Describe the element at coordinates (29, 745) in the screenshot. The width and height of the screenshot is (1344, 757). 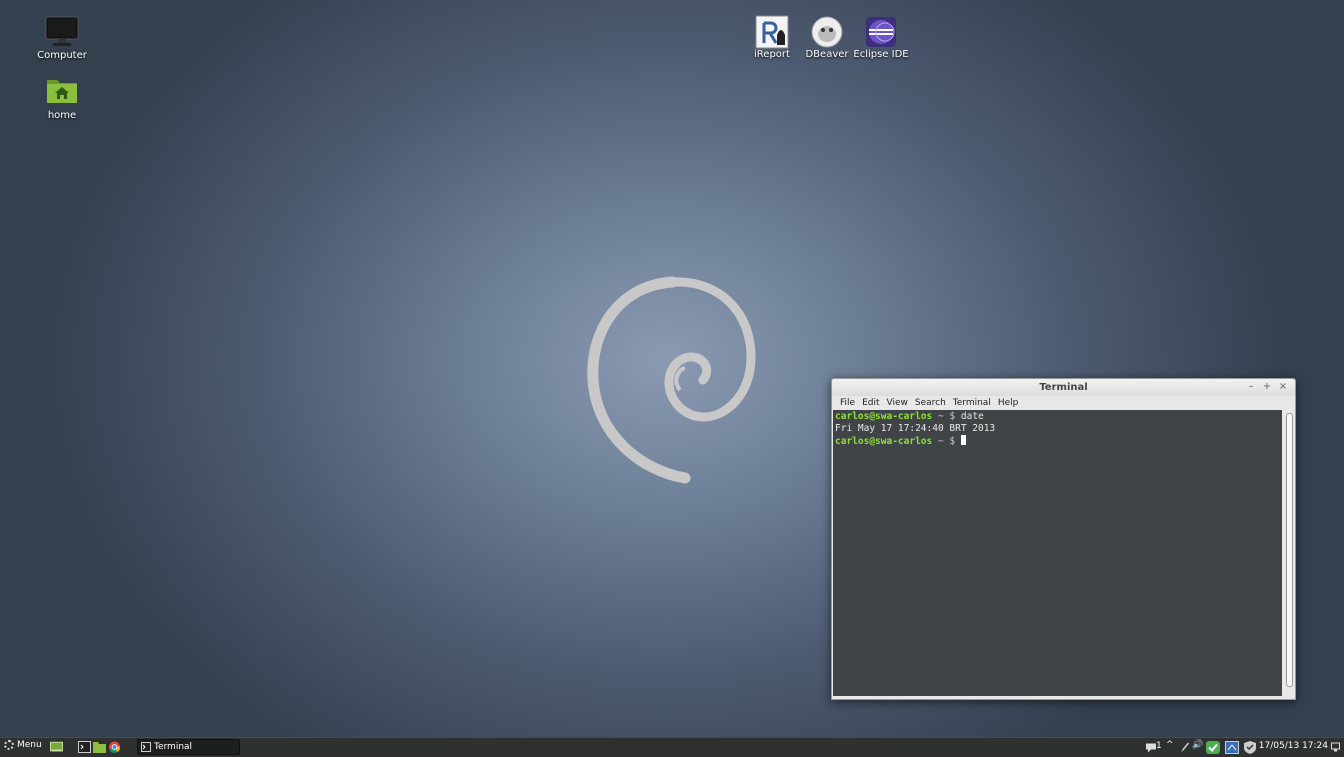
I see `menu-button-label: Menu` at that location.